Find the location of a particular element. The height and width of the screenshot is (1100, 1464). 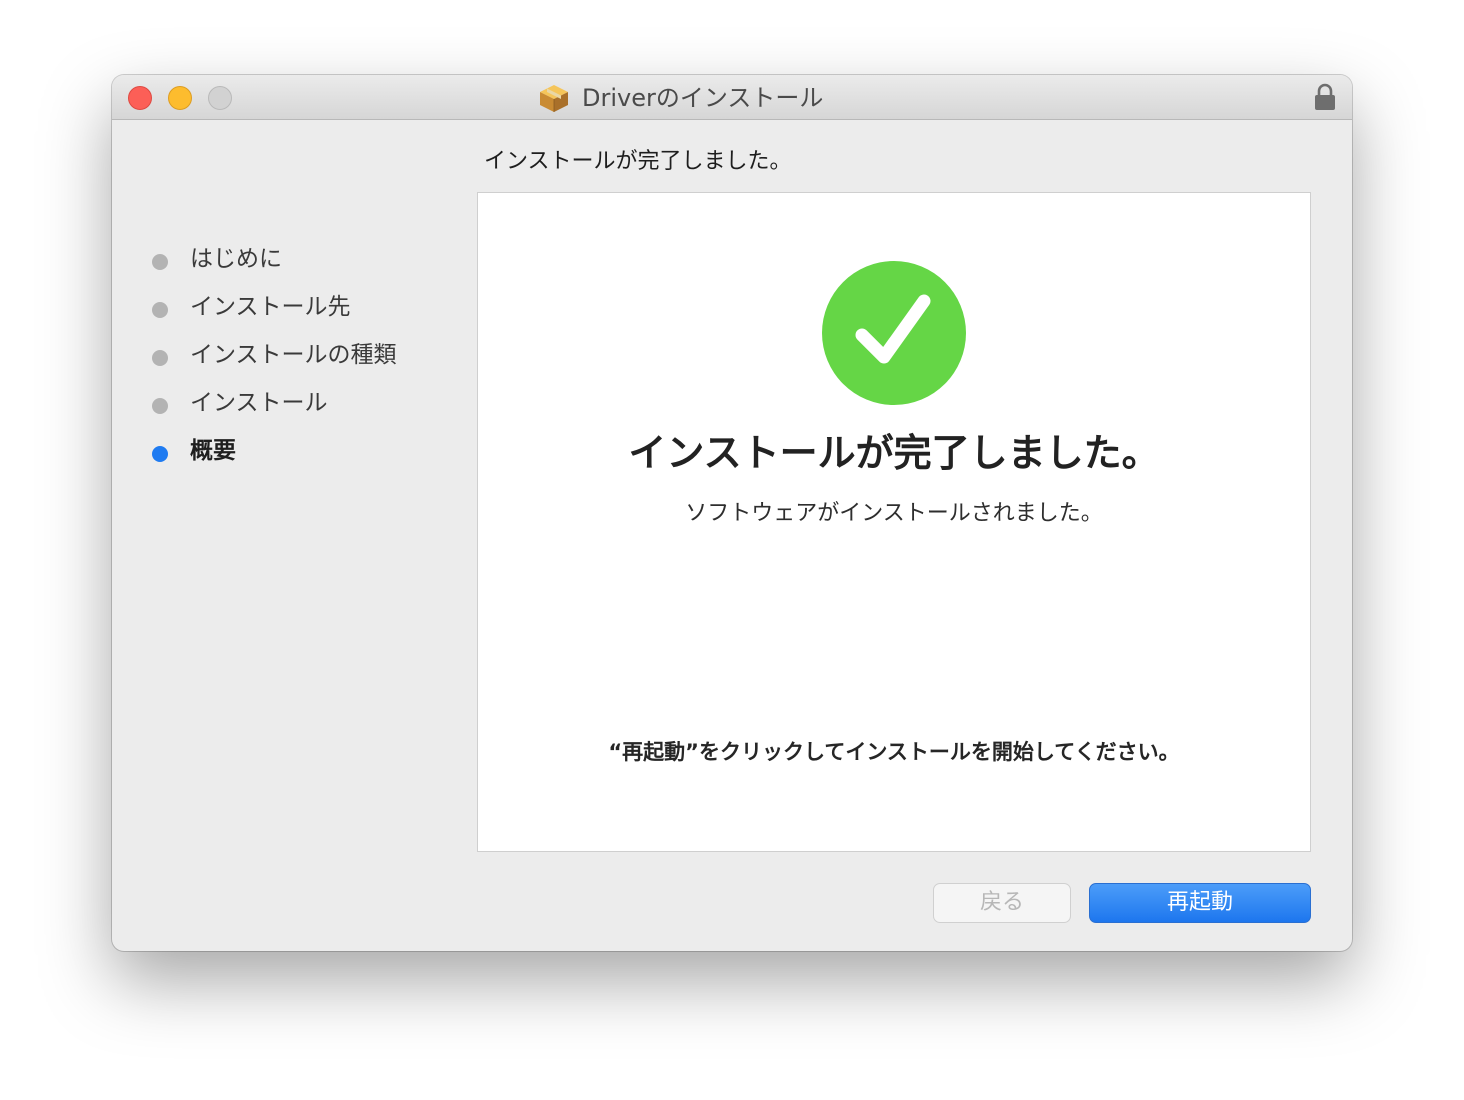

back-button: 戻る is located at coordinates (1002, 903).